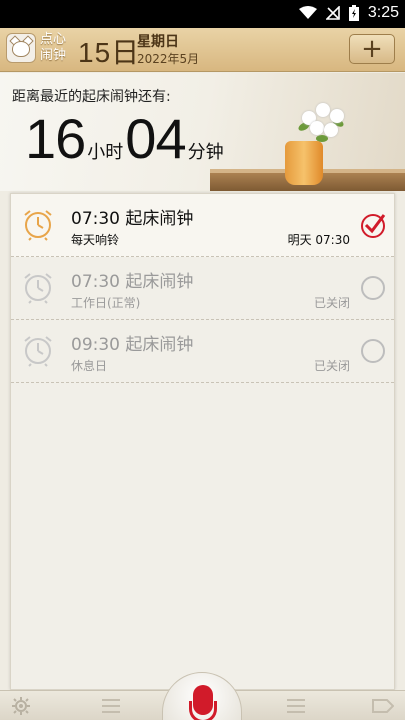 The width and height of the screenshot is (405, 720). What do you see at coordinates (372, 49) in the screenshot?
I see `add-alarm-button: +` at bounding box center [372, 49].